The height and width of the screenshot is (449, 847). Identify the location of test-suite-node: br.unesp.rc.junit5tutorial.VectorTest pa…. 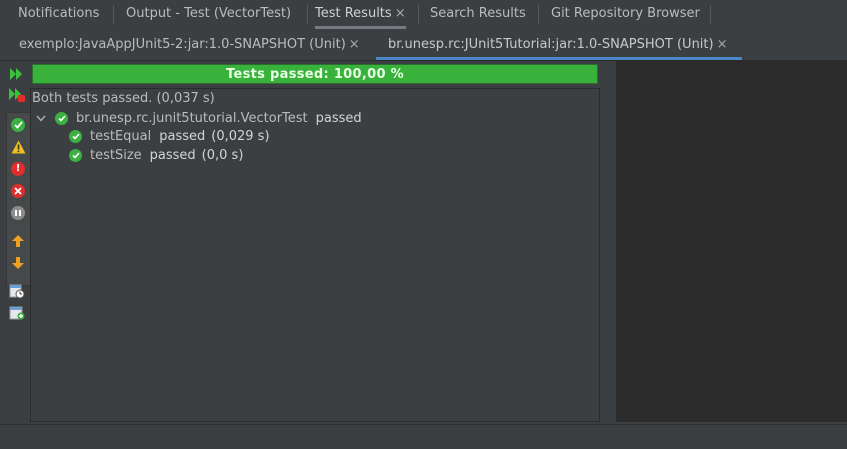
(198, 118).